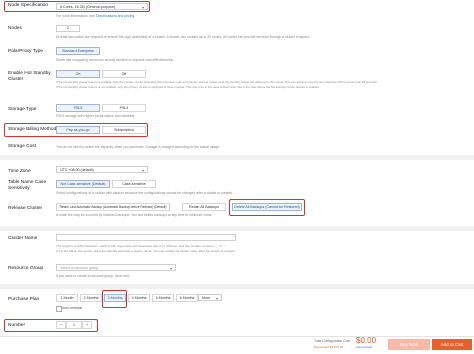 The height and width of the screenshot is (354, 474). I want to click on number-increment-button: +, so click(87, 325).